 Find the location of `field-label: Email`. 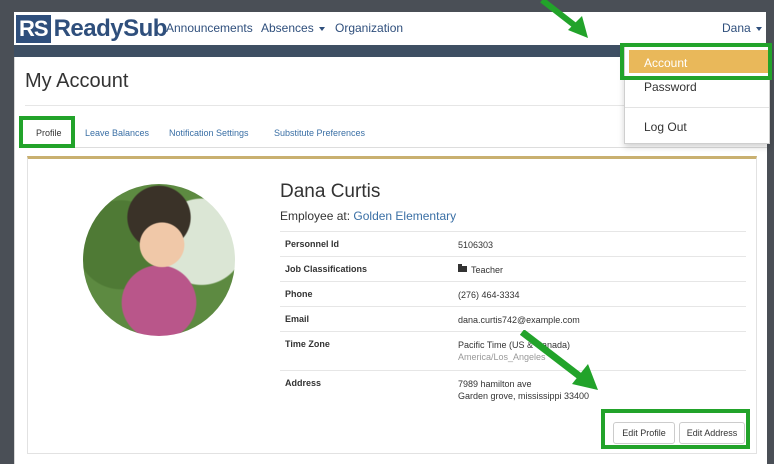

field-label: Email is located at coordinates (297, 319).